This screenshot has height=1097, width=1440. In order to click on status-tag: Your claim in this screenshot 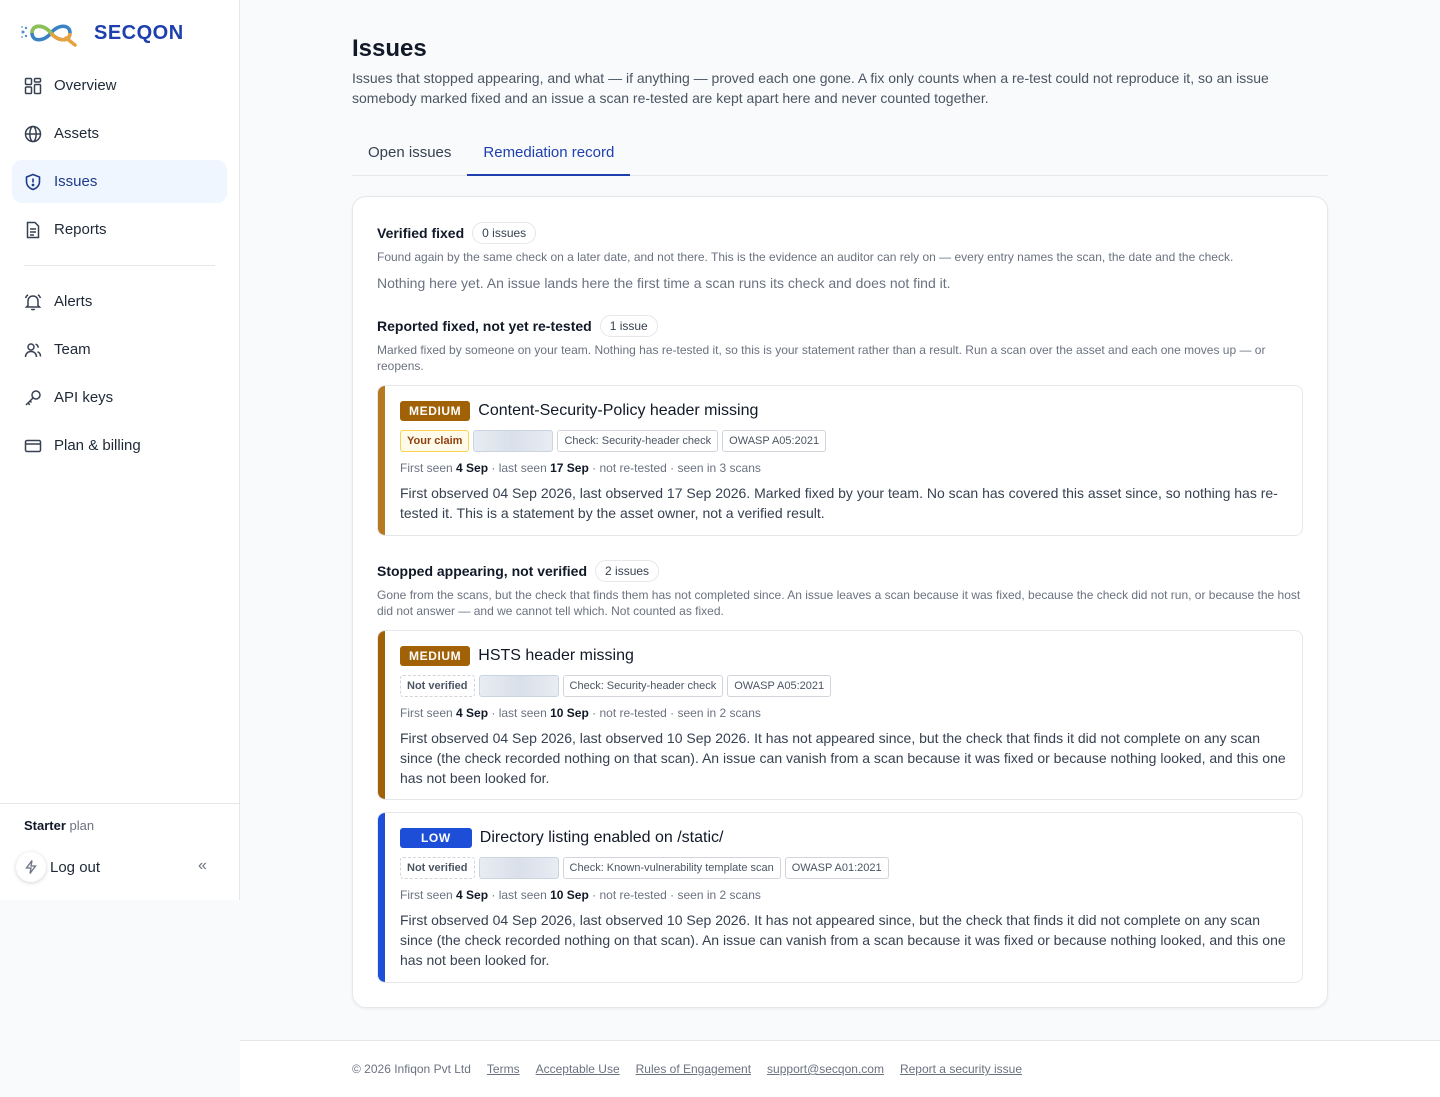, I will do `click(435, 441)`.